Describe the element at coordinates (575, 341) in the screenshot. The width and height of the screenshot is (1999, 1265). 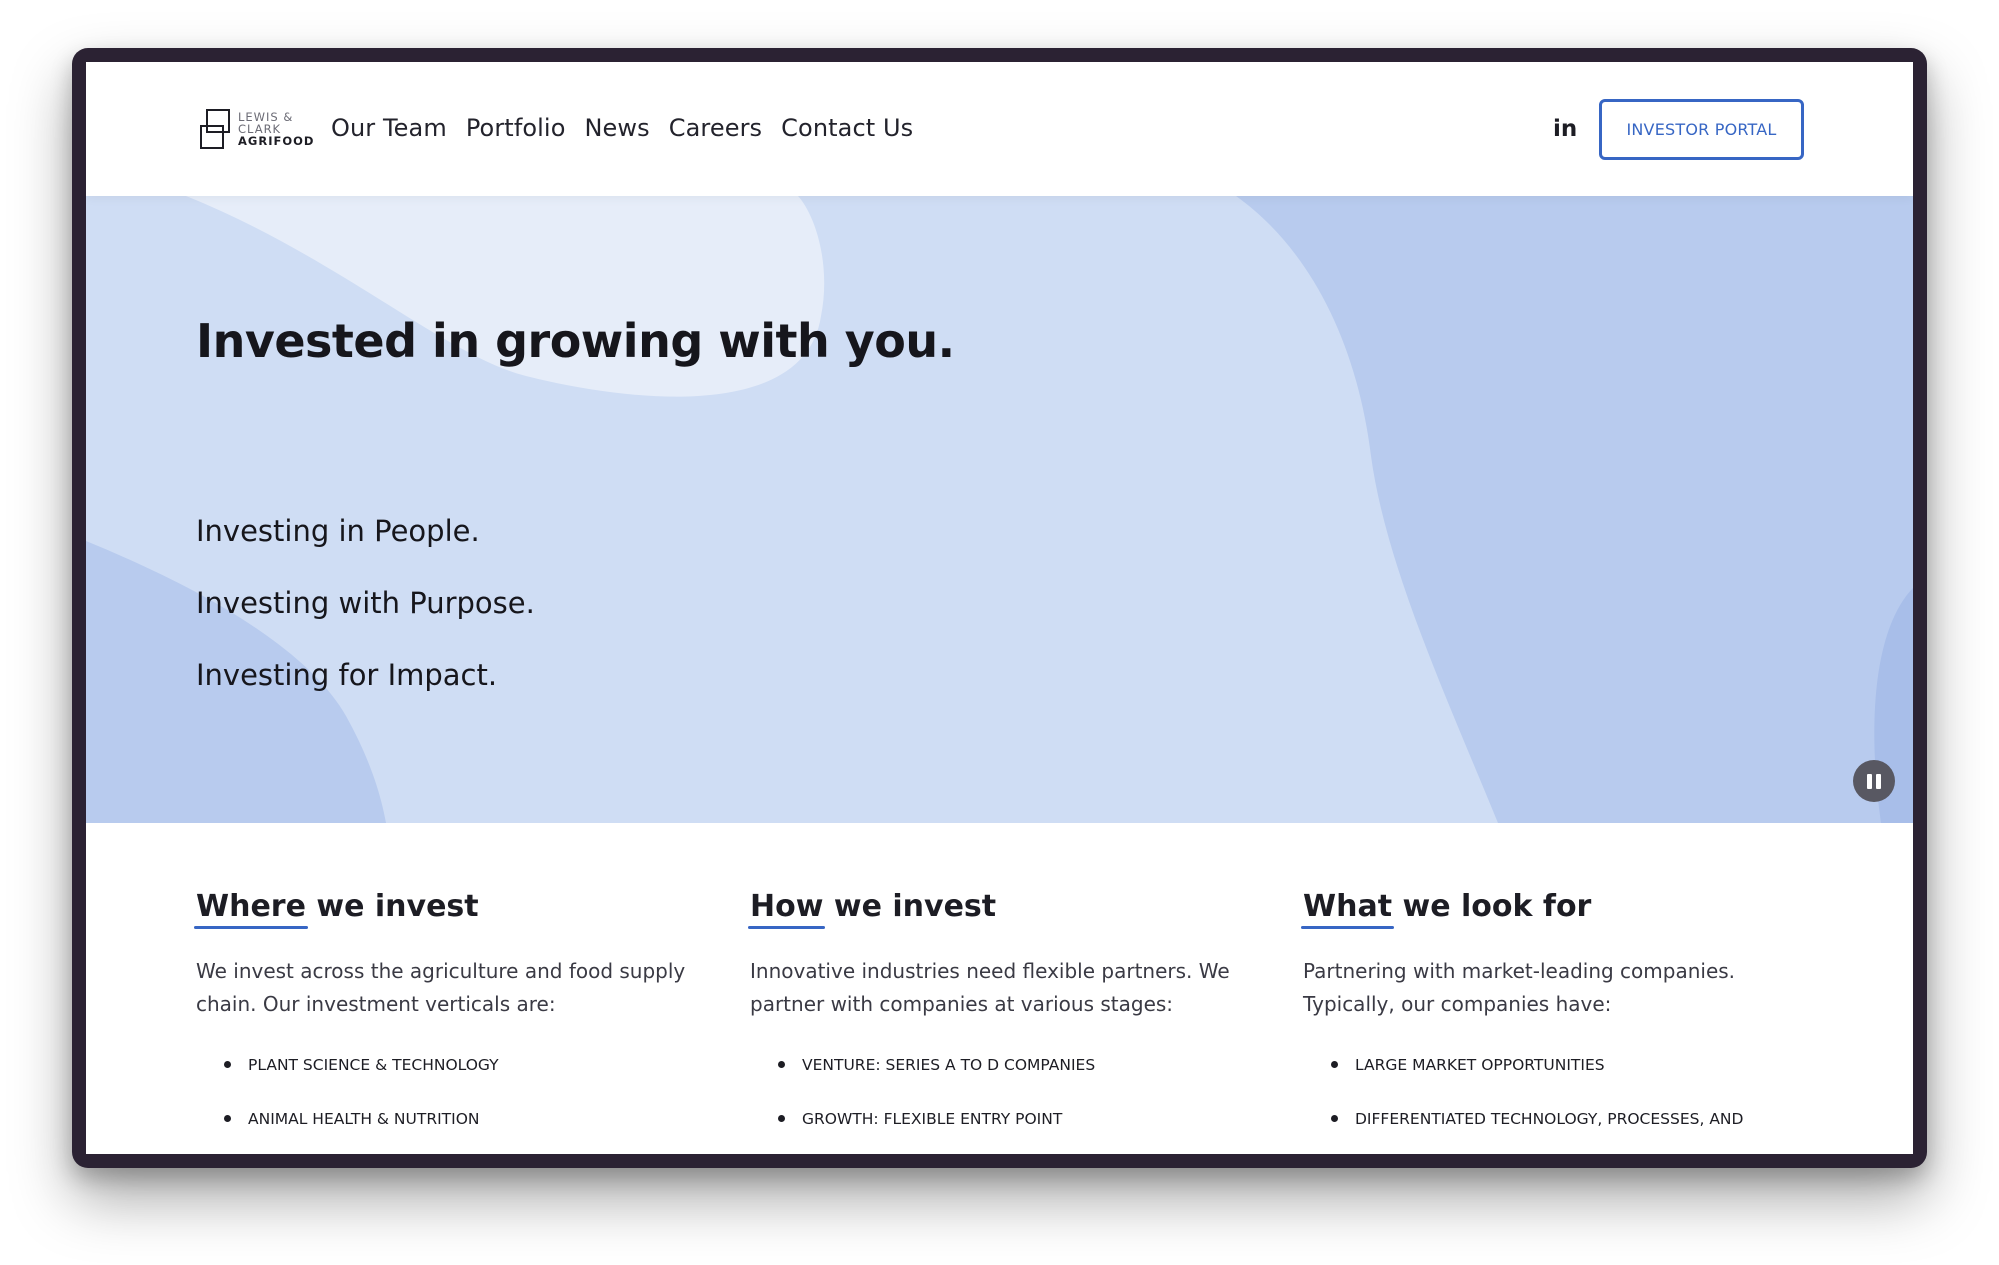
I see `hero-title: Invested in growing with you.` at that location.